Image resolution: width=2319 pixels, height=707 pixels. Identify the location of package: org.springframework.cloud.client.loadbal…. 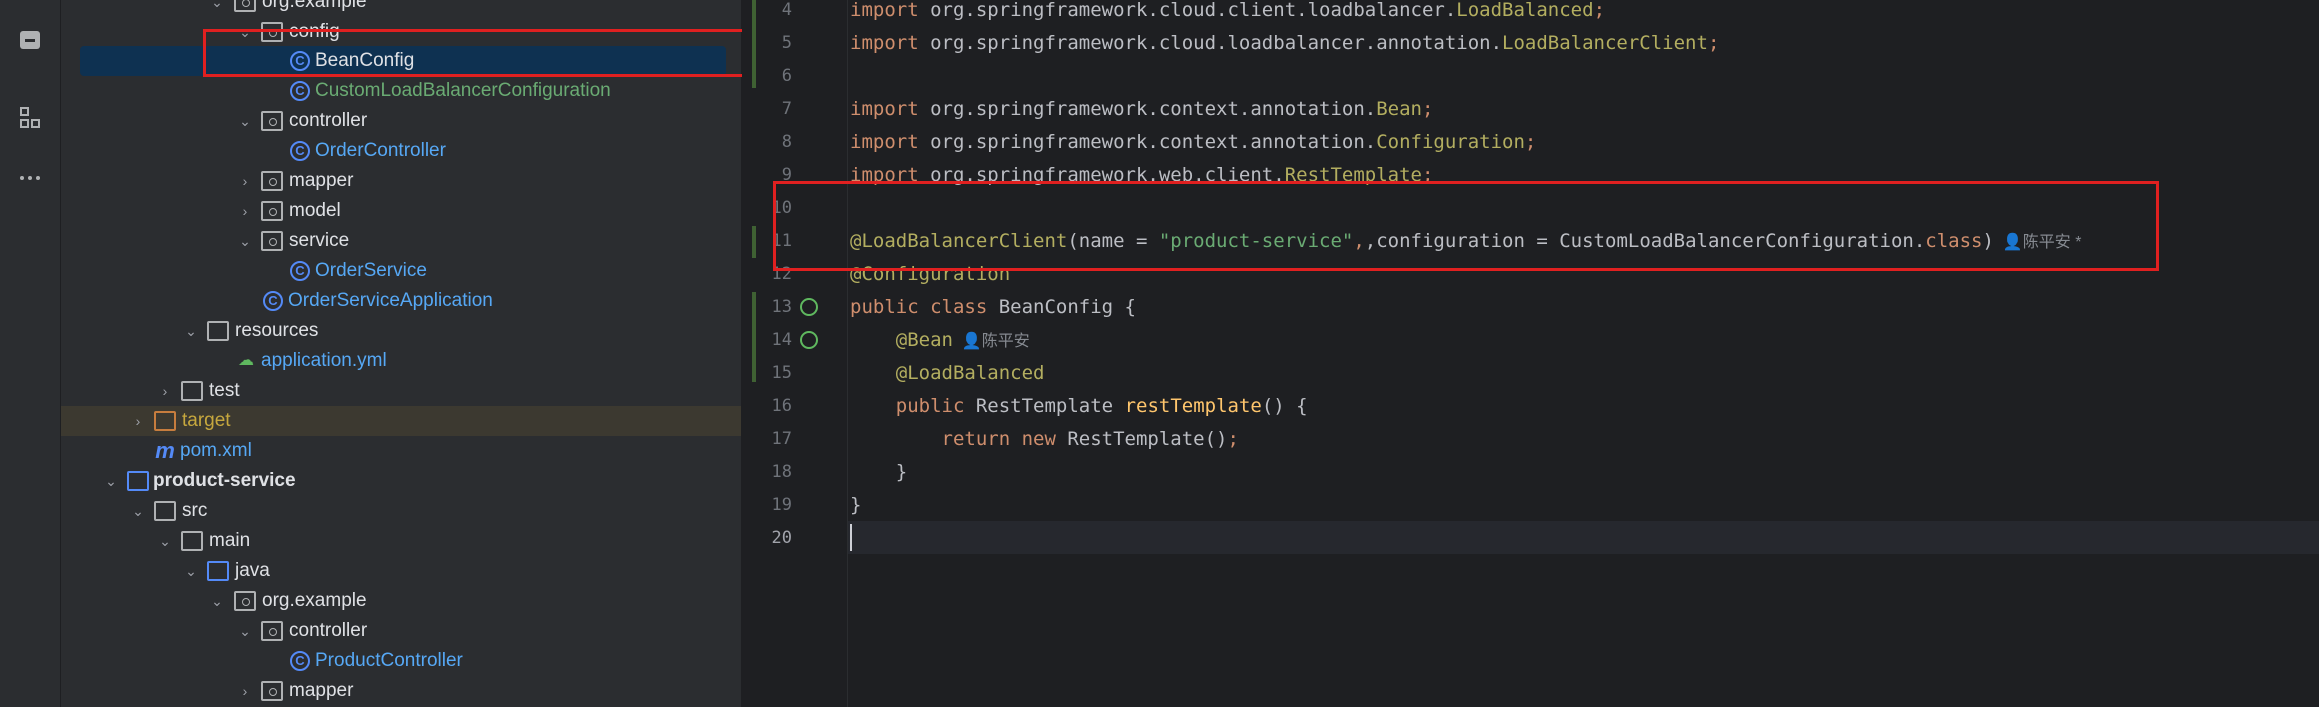
(1187, 10).